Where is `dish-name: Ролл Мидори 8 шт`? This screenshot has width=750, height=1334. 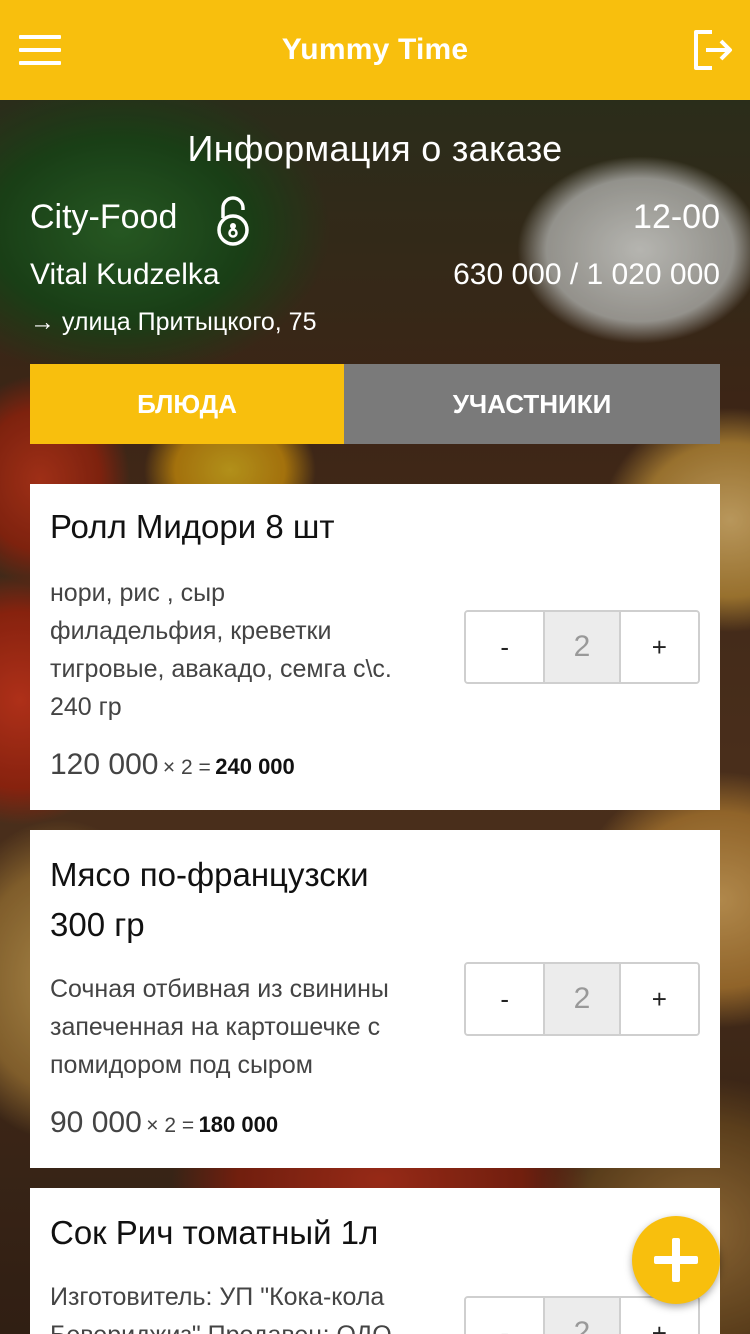
dish-name: Ролл Мидори 8 шт is located at coordinates (192, 527).